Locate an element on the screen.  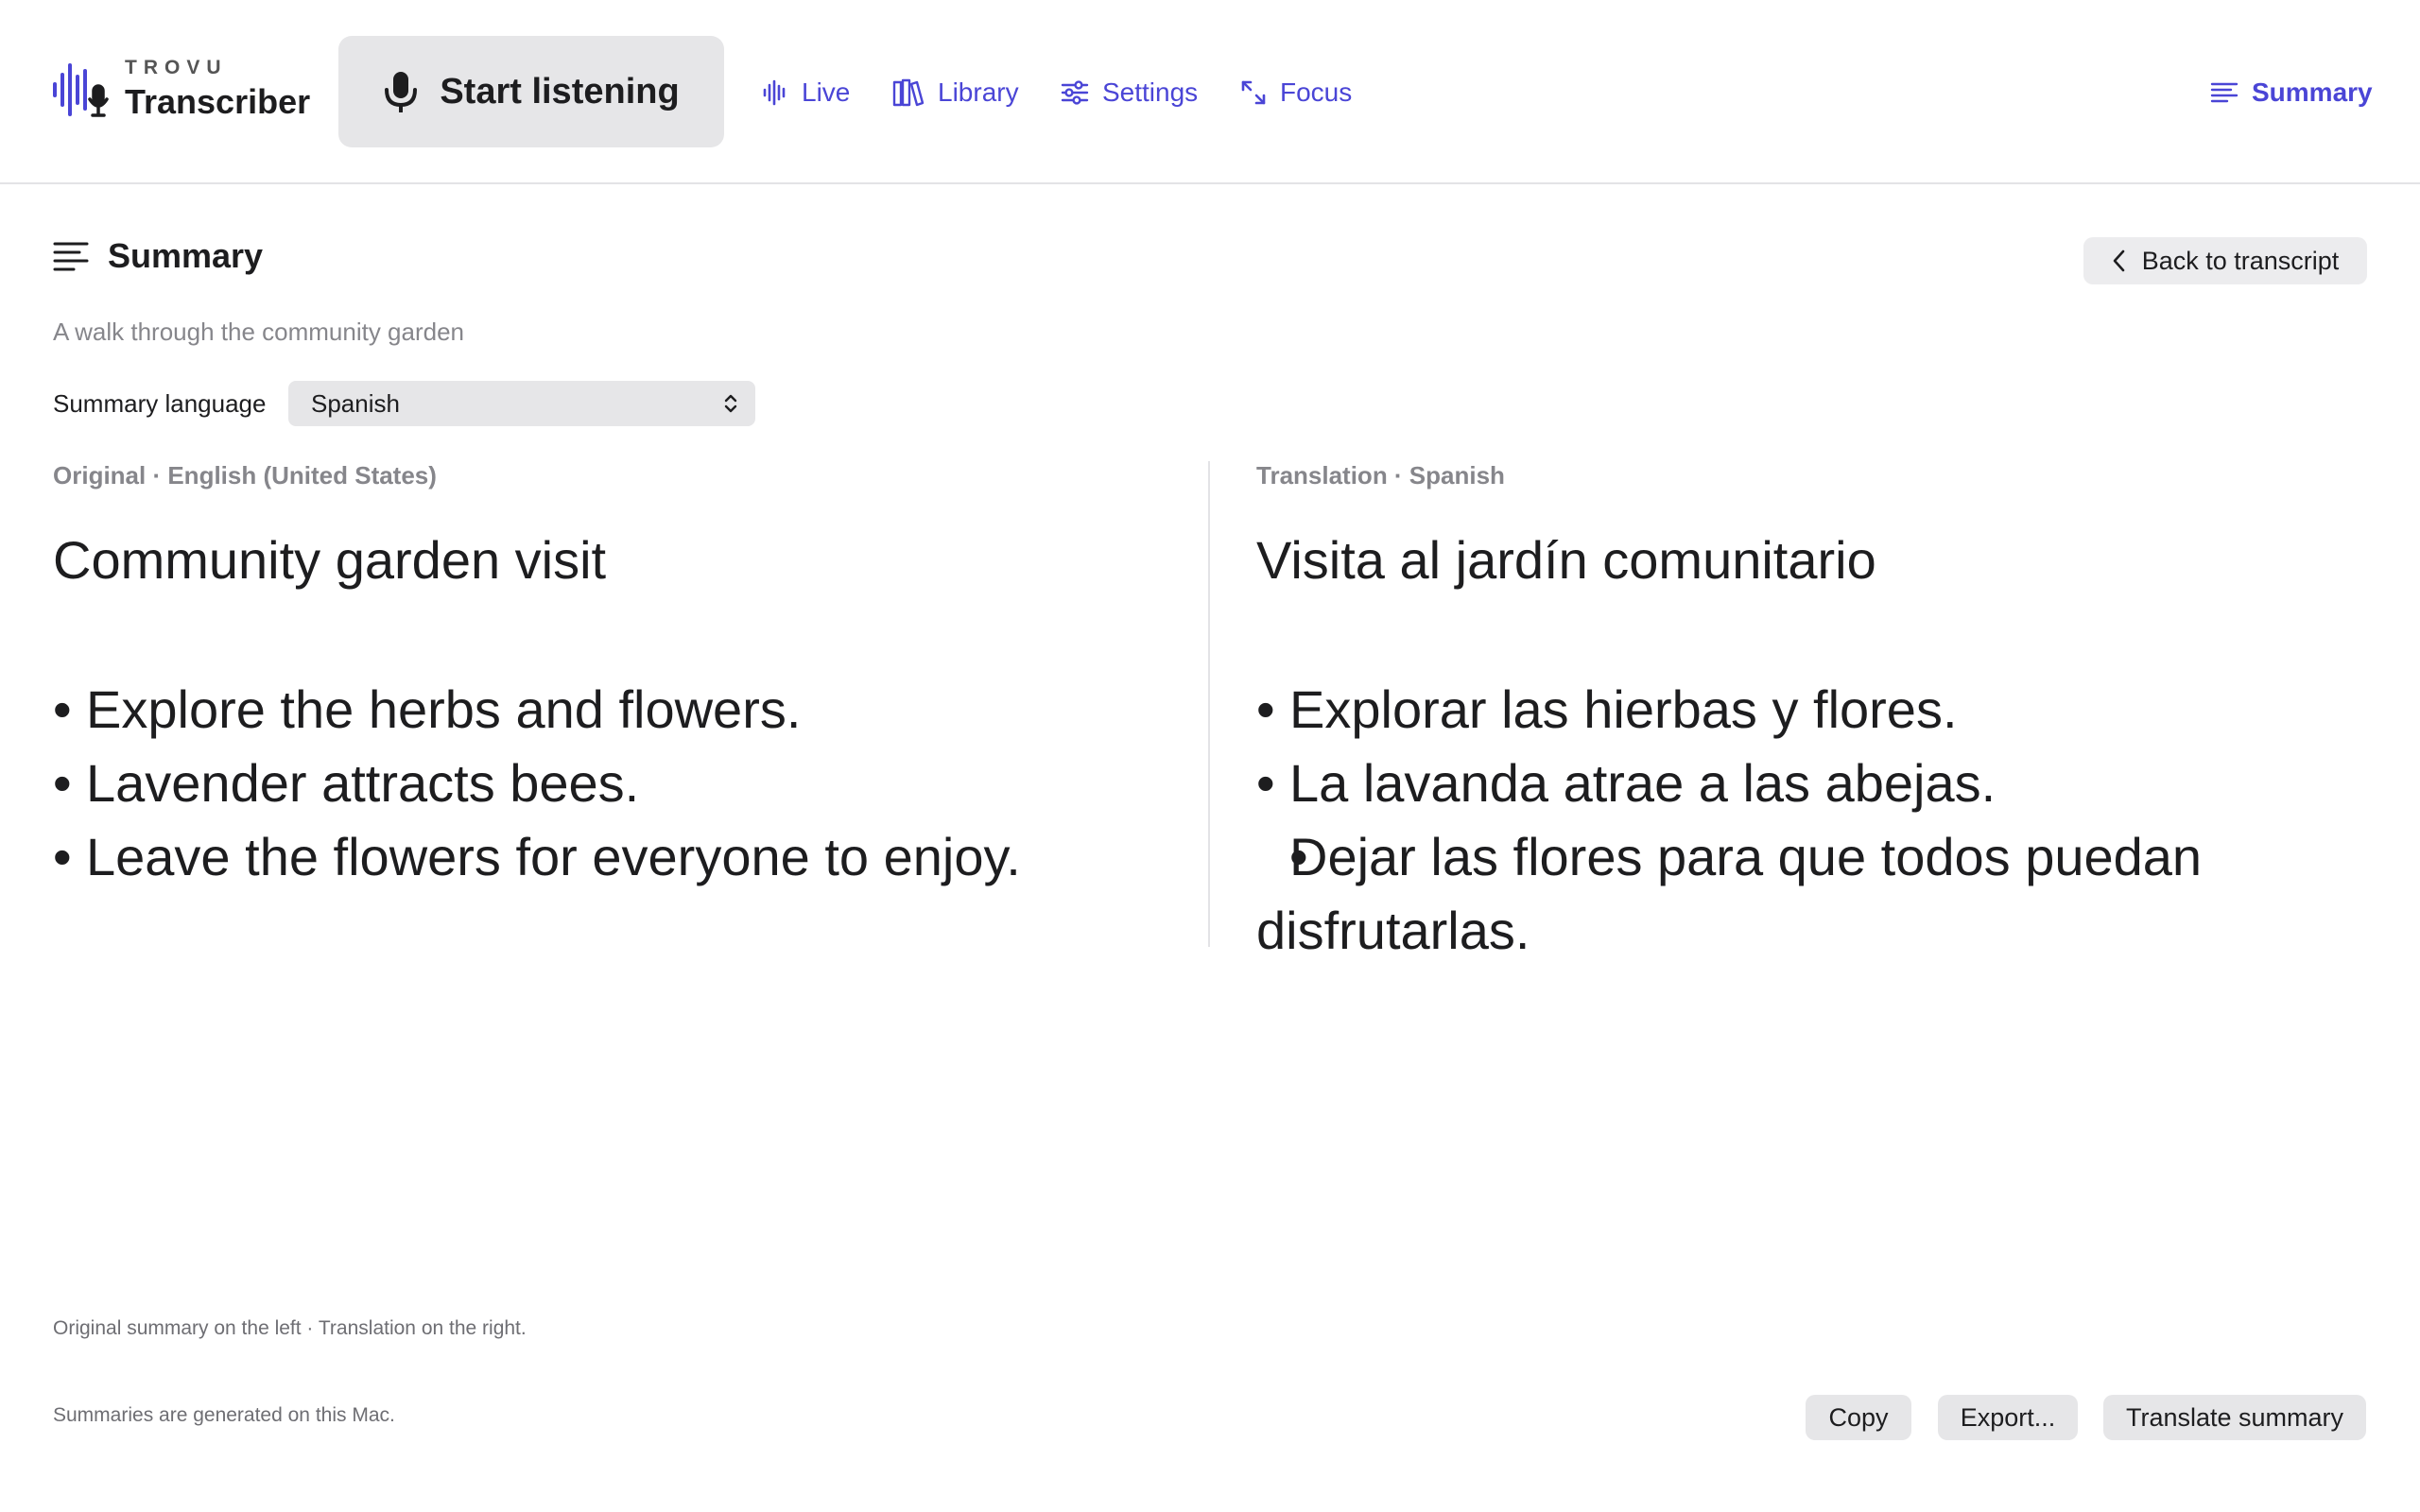
updown-chevron-icon is located at coordinates (730, 403).